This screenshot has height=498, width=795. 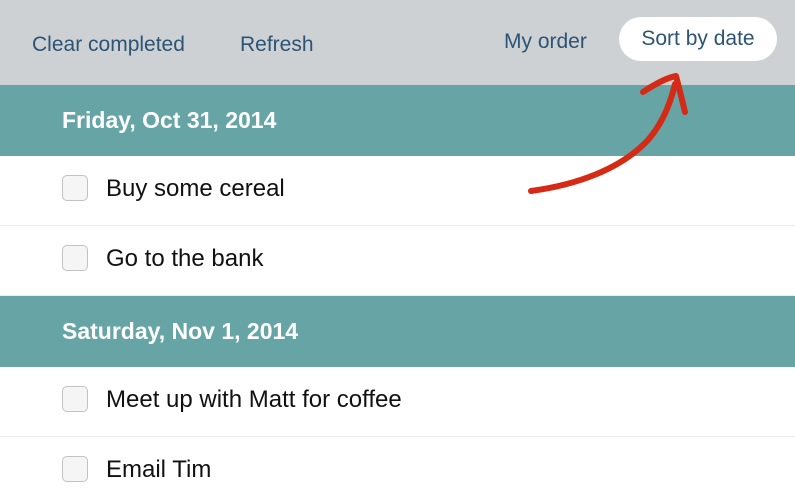 I want to click on date-group-title: Saturday, Nov 1, 2014, so click(x=180, y=331).